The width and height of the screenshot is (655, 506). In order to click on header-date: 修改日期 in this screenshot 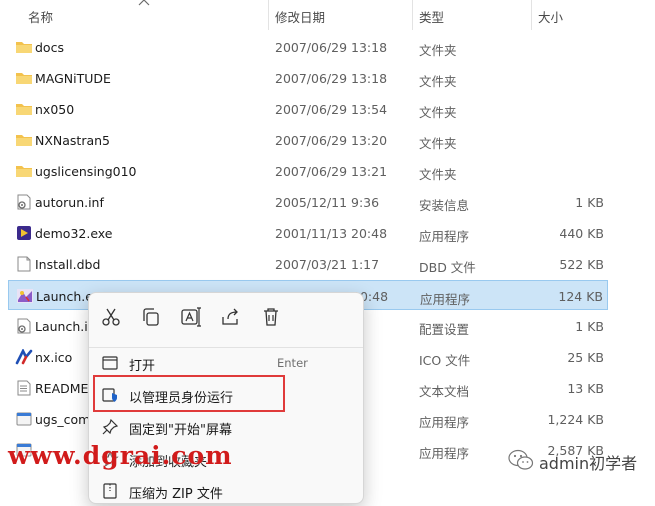, I will do `click(300, 16)`.